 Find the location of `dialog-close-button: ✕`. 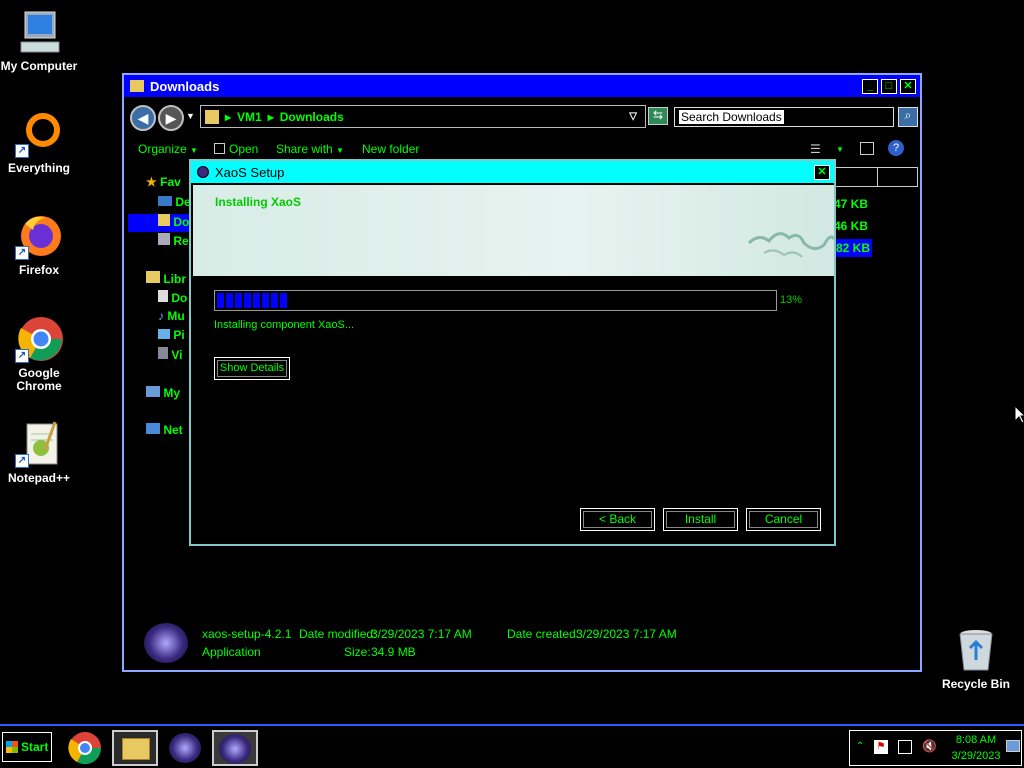

dialog-close-button: ✕ is located at coordinates (822, 172).